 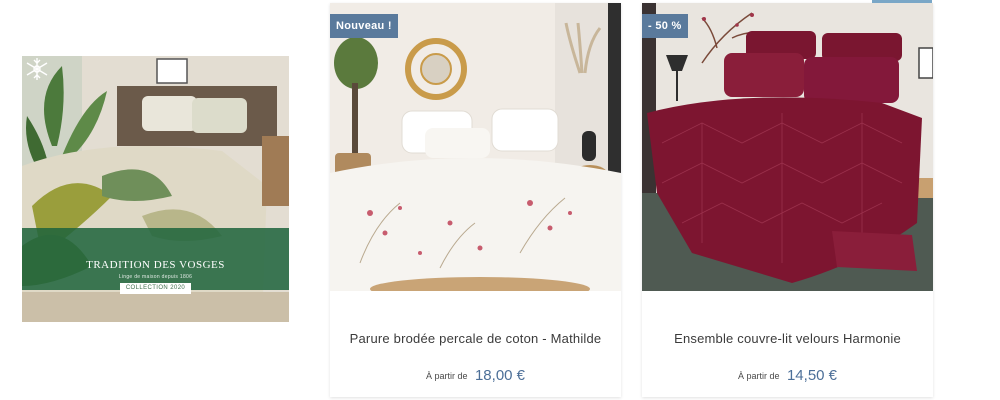 What do you see at coordinates (155, 277) in the screenshot?
I see `banner-tagline: Linge de maison depuis 1806` at bounding box center [155, 277].